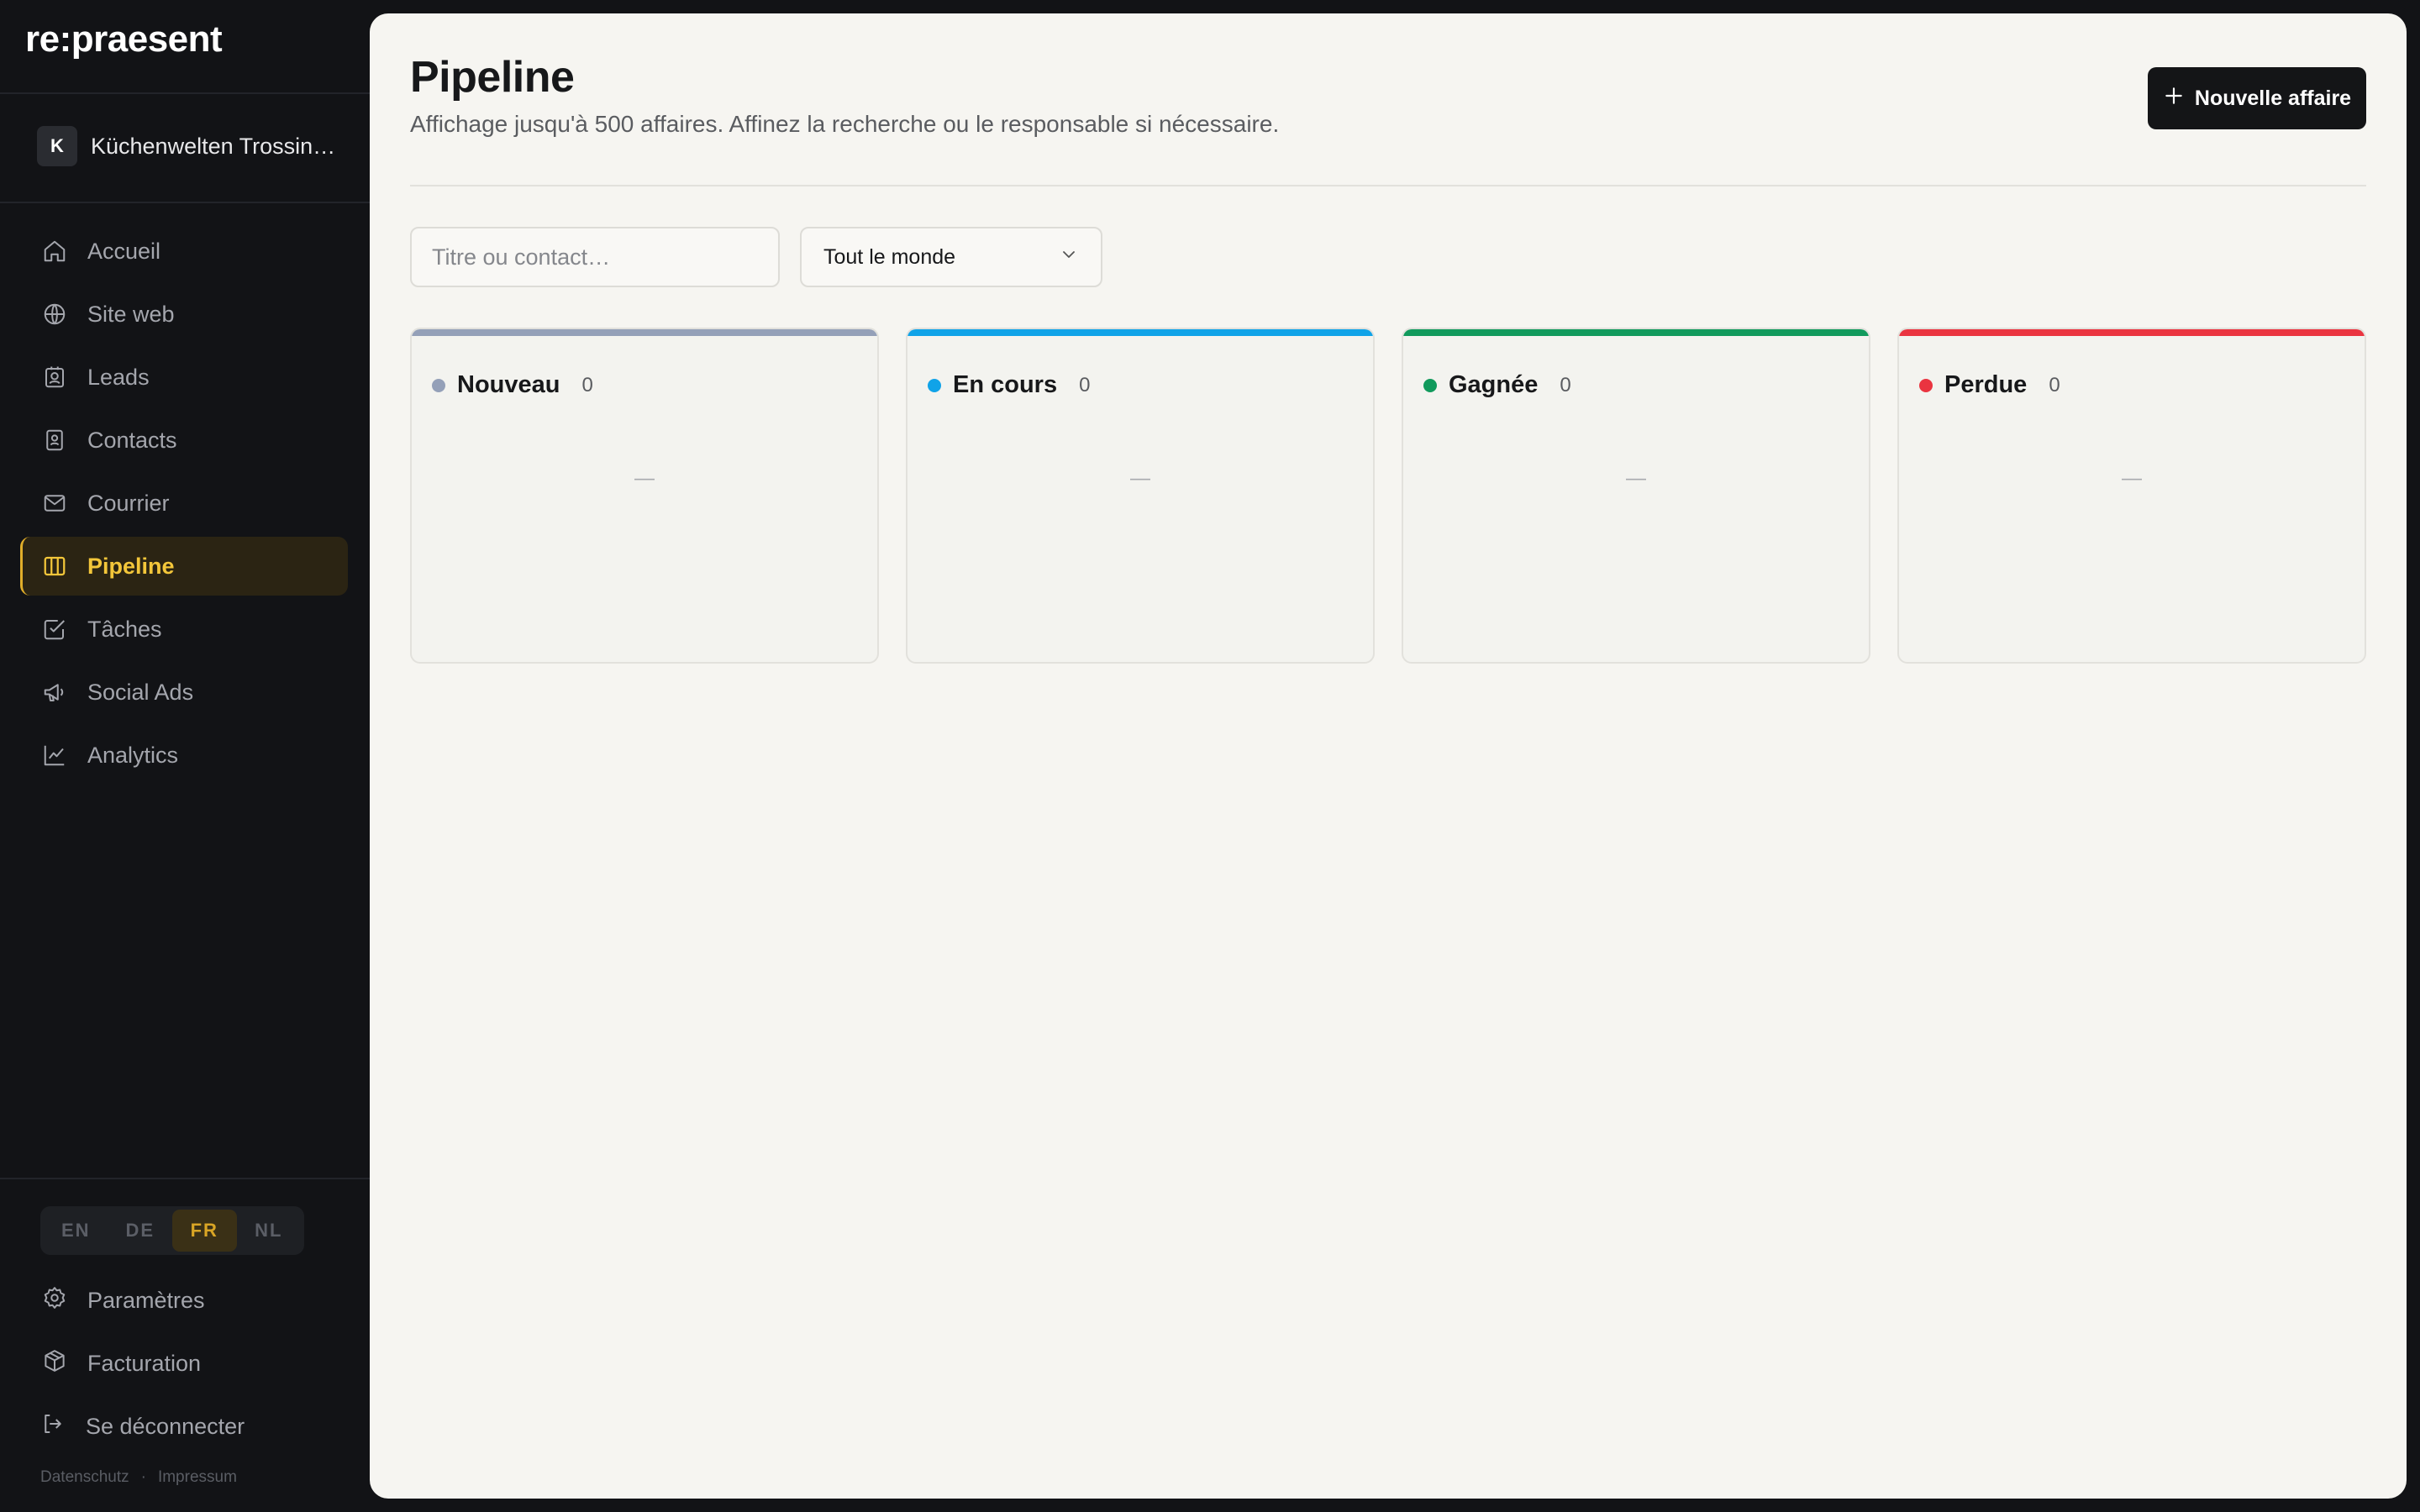 The width and height of the screenshot is (2420, 1512). What do you see at coordinates (184, 251) in the screenshot?
I see `sidebar-item-accueil: Accueil` at bounding box center [184, 251].